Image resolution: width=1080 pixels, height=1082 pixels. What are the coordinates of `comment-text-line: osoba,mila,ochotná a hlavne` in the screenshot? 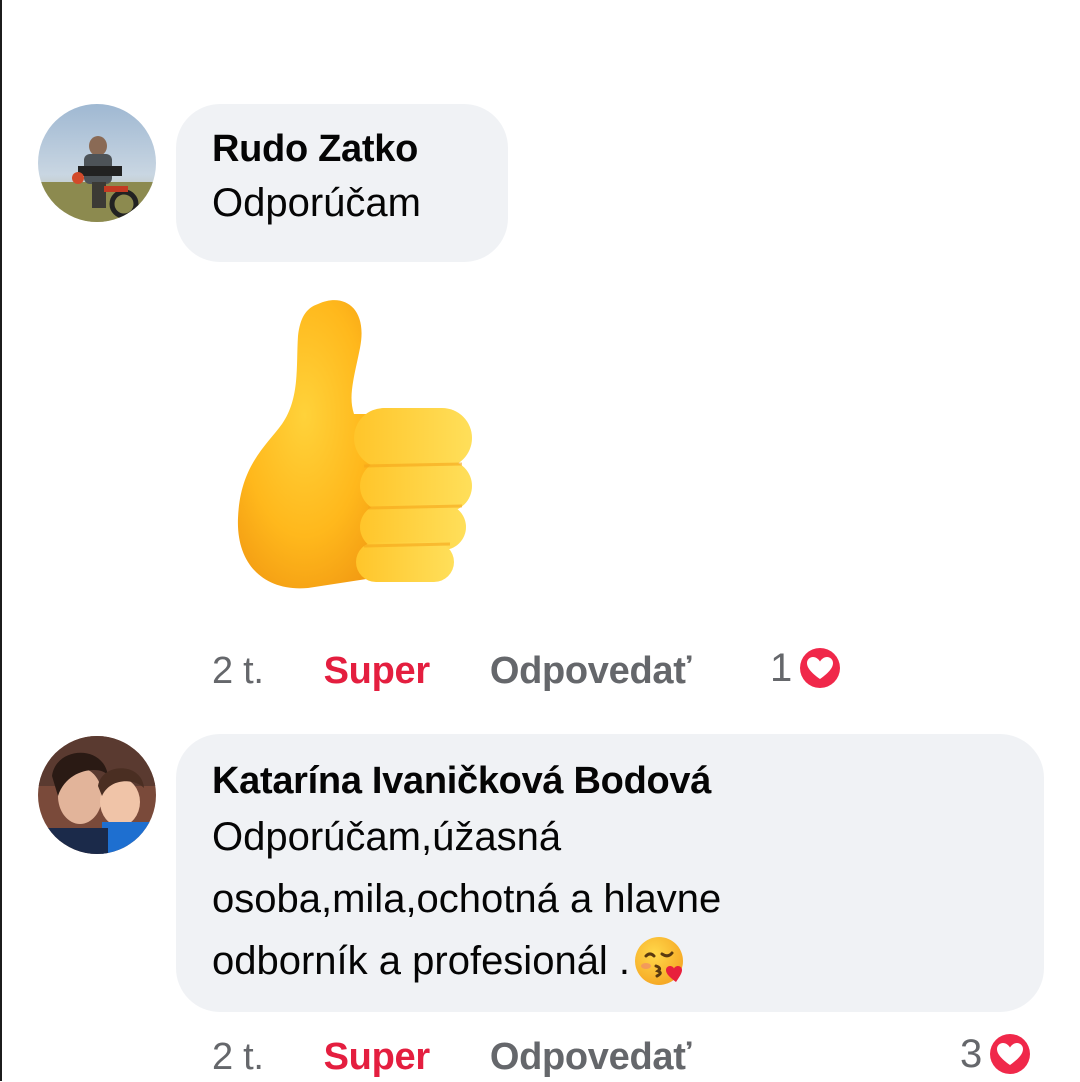 It's located at (467, 899).